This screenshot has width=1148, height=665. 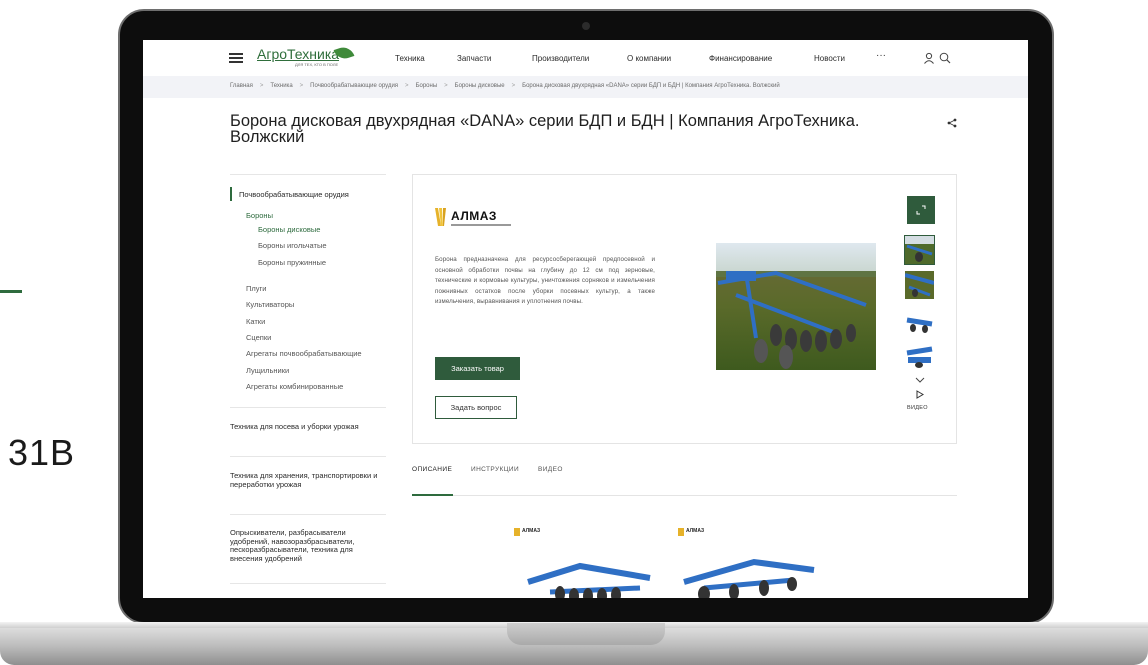 What do you see at coordinates (929, 58) in the screenshot?
I see `user-icon` at bounding box center [929, 58].